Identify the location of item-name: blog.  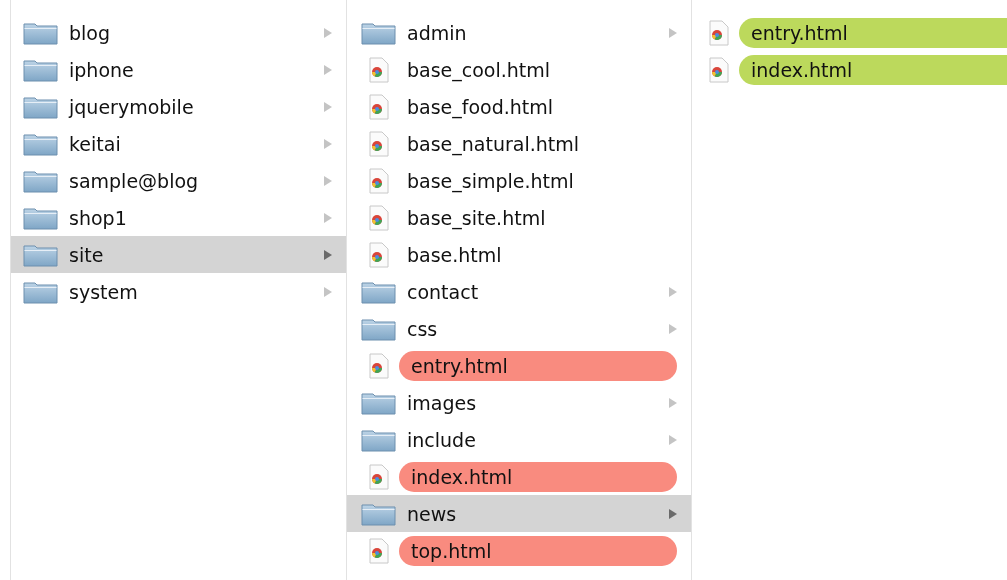
(90, 32).